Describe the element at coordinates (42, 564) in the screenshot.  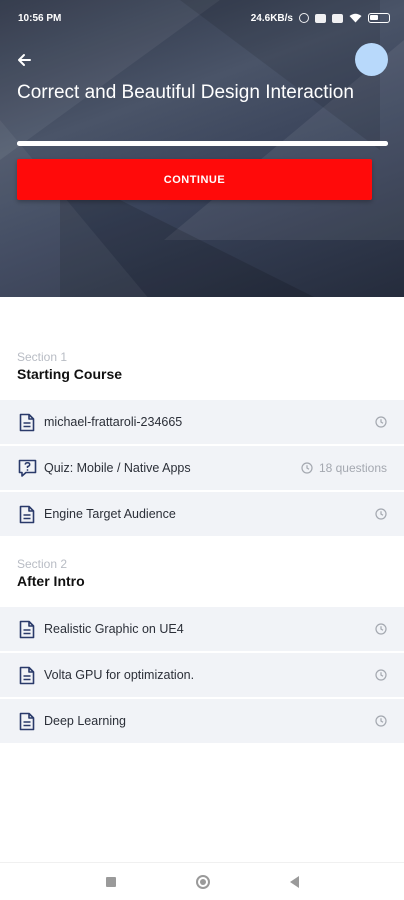
I see `section-label: Section 2` at that location.